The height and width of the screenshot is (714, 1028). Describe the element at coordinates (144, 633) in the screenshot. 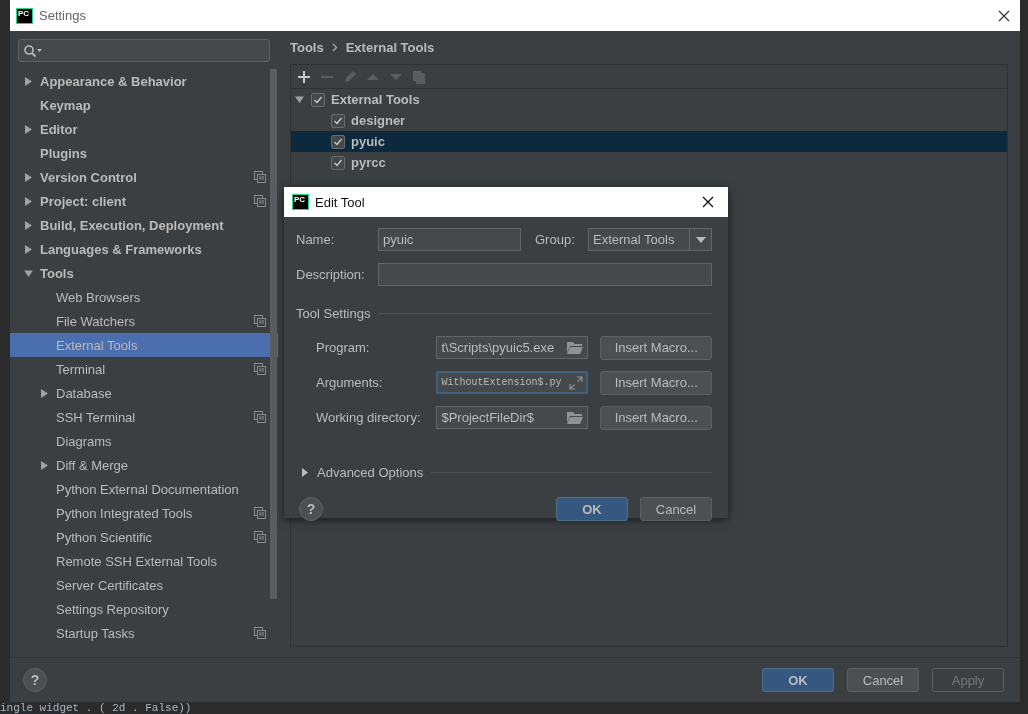

I see `sidebar-item: Startup Tasks` at that location.